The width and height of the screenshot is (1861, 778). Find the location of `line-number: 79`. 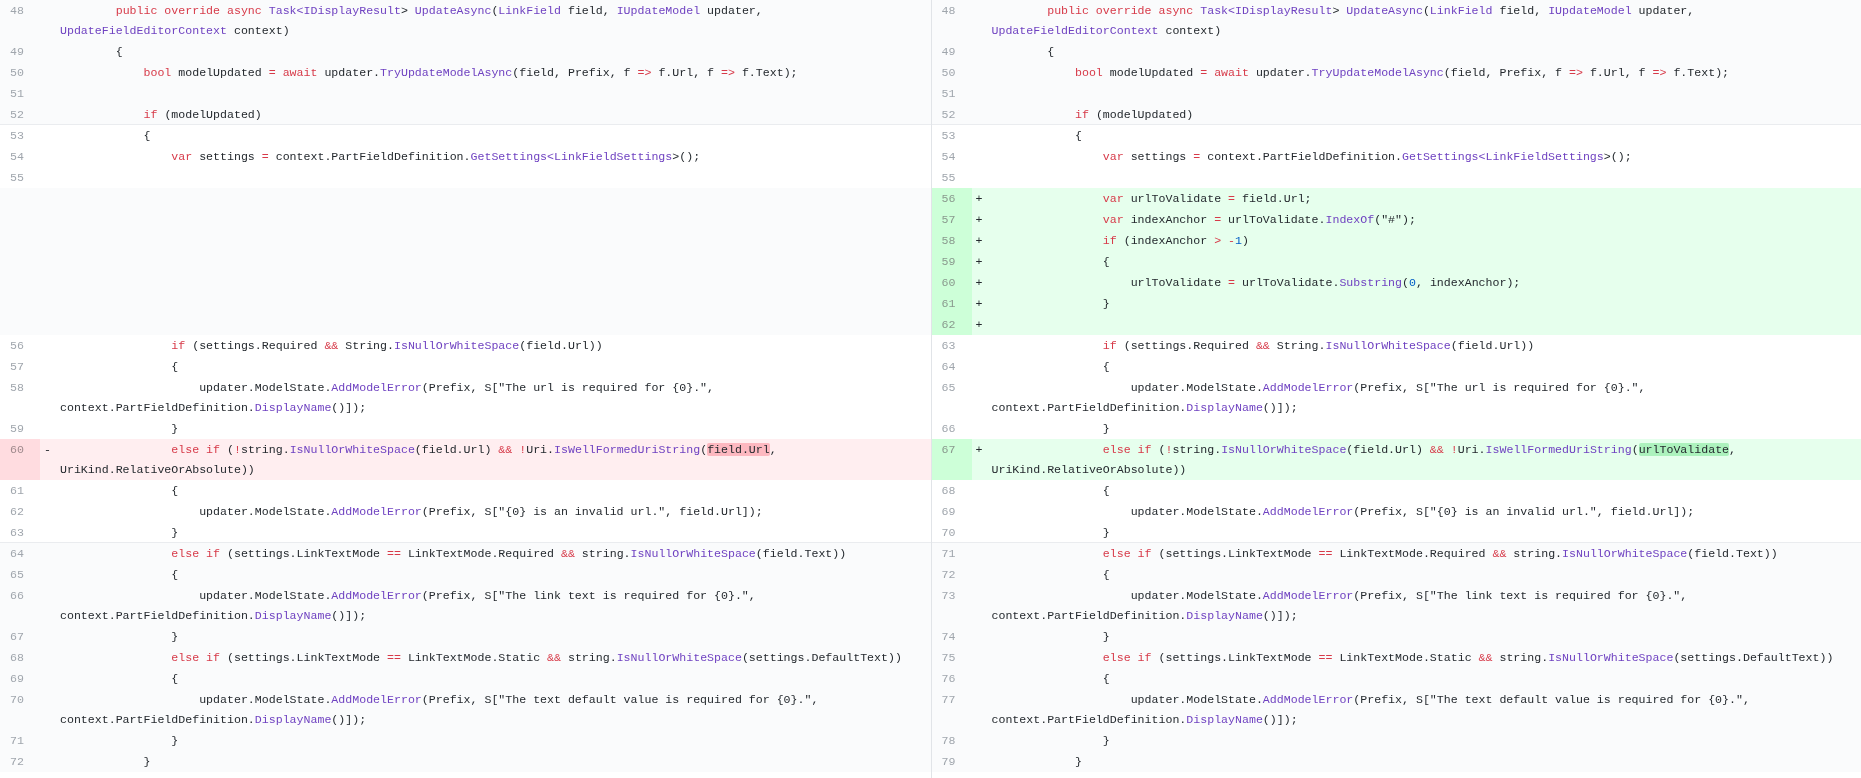

line-number: 79 is located at coordinates (948, 761).